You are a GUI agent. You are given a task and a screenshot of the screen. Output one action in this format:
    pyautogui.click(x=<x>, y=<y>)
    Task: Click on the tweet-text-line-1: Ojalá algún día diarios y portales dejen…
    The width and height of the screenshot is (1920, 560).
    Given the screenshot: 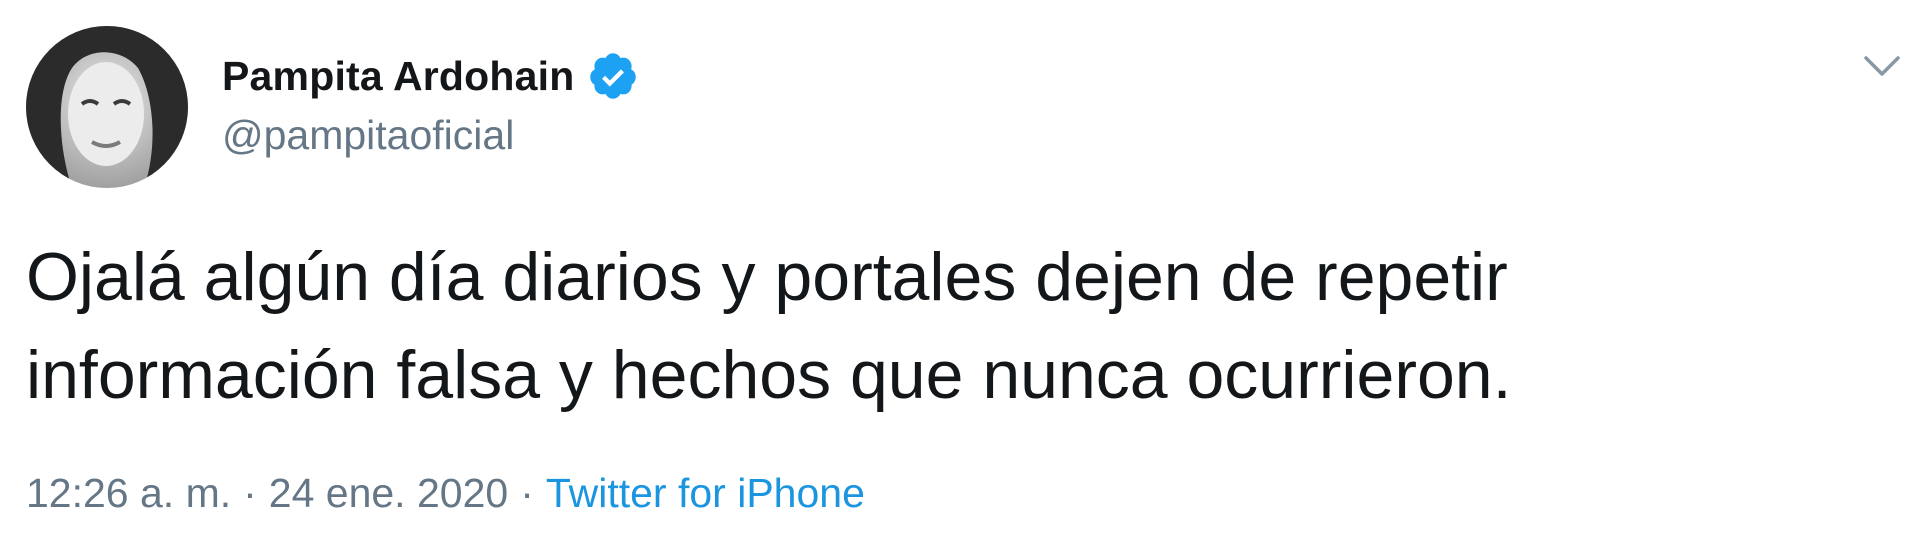 What is the action you would take?
    pyautogui.click(x=767, y=277)
    